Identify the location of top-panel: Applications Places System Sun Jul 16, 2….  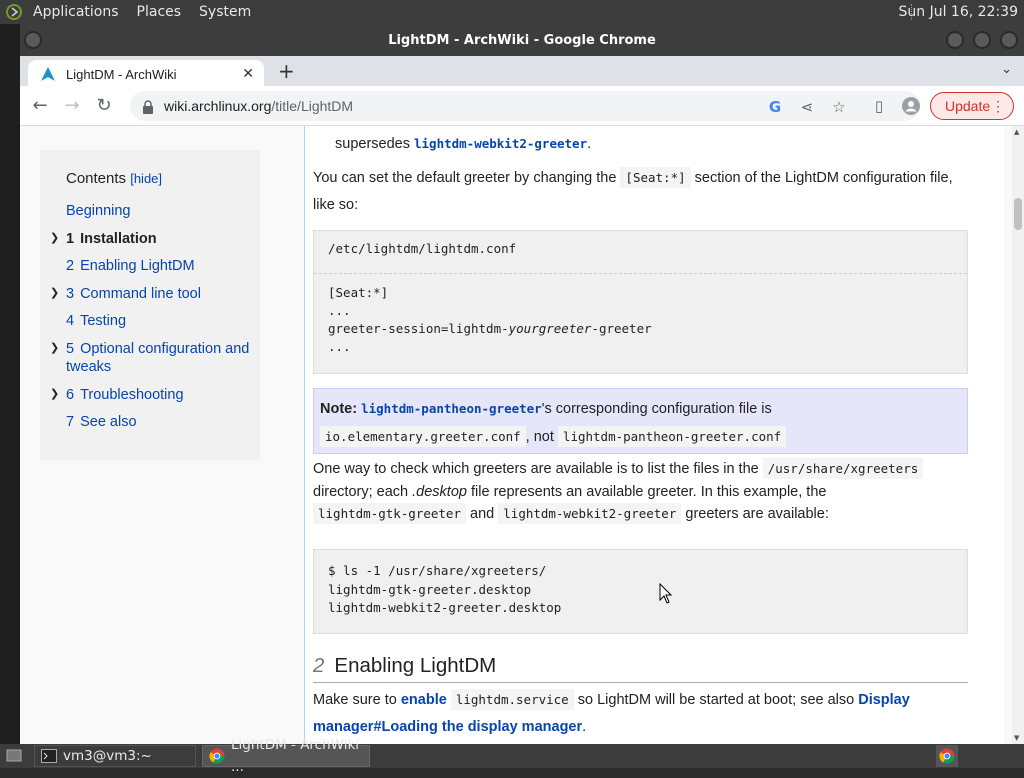
(512, 12).